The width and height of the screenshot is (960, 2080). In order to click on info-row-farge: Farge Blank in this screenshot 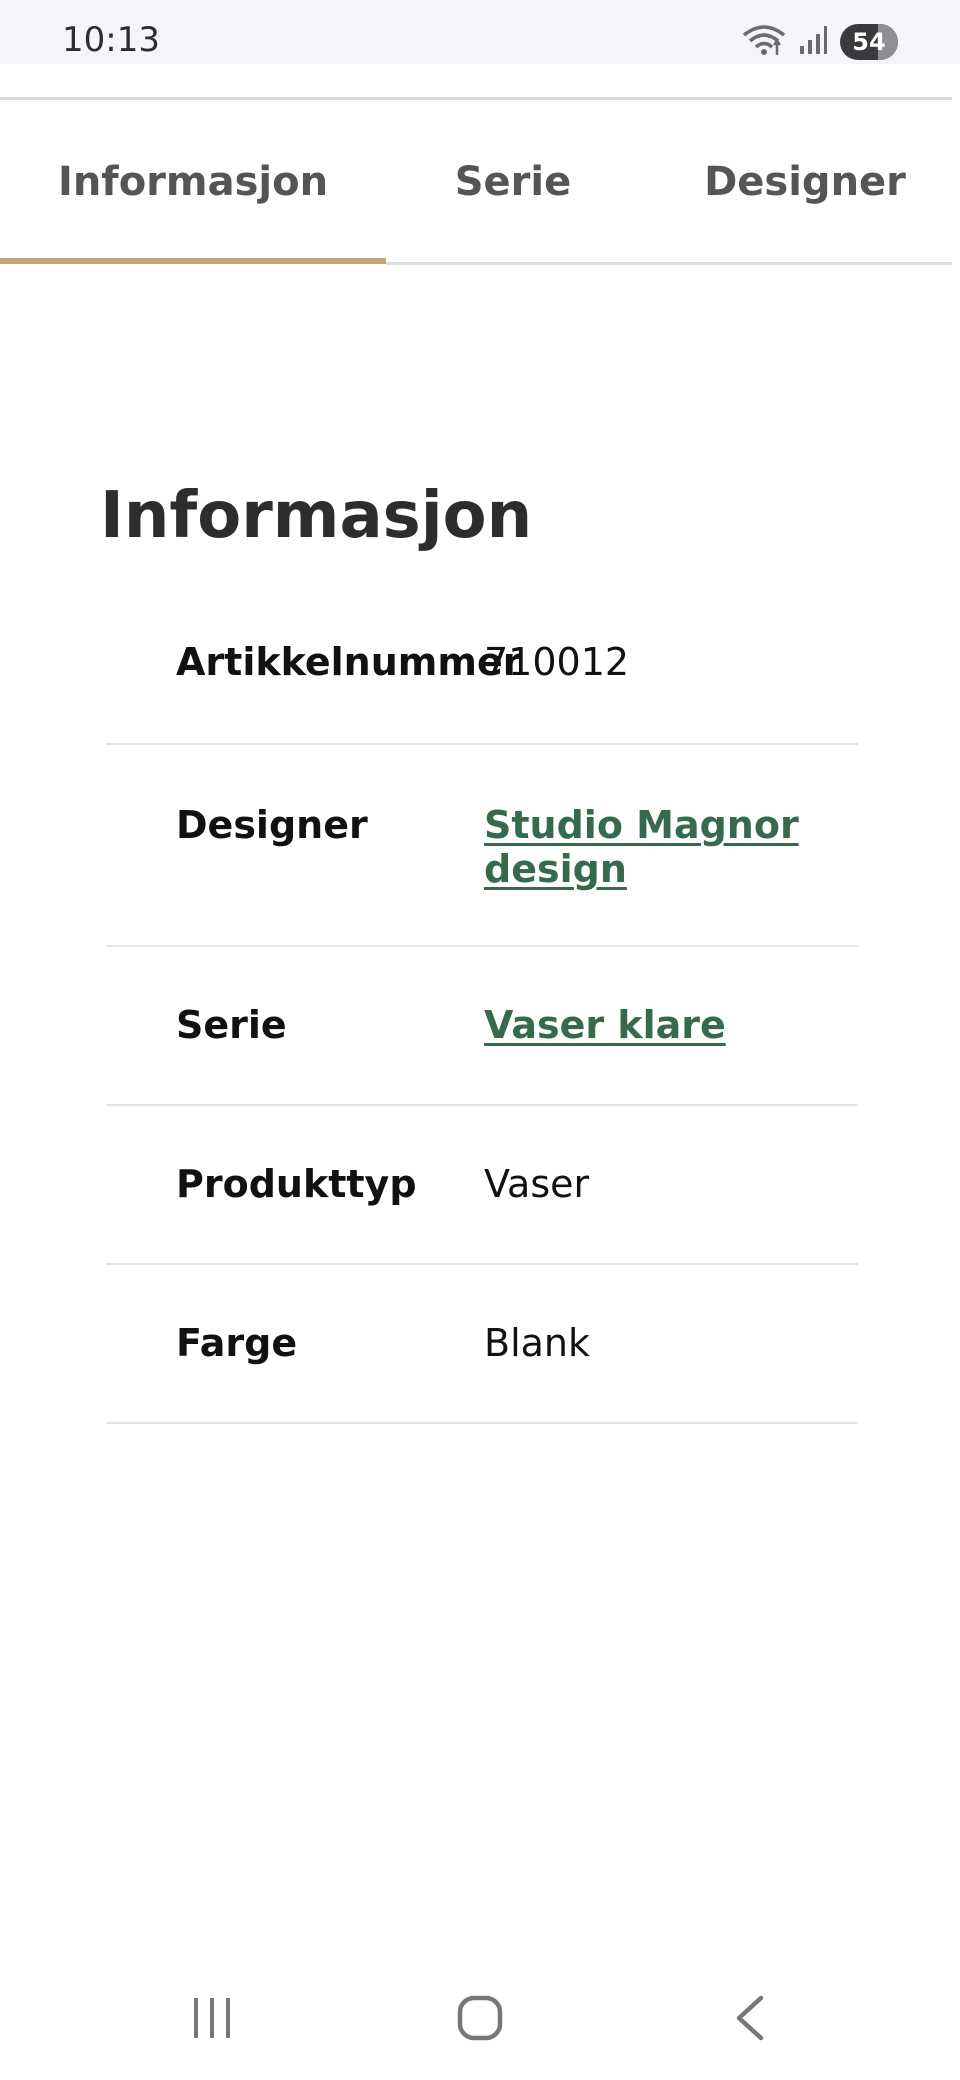, I will do `click(482, 1344)`.